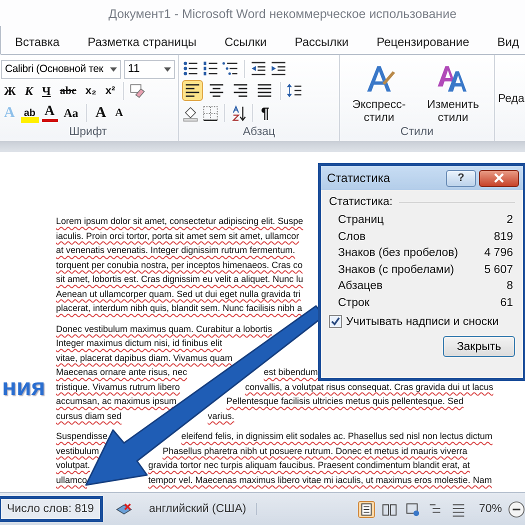 This screenshot has width=525, height=525. What do you see at coordinates (71, 113) in the screenshot?
I see `change-case-button: Aa` at bounding box center [71, 113].